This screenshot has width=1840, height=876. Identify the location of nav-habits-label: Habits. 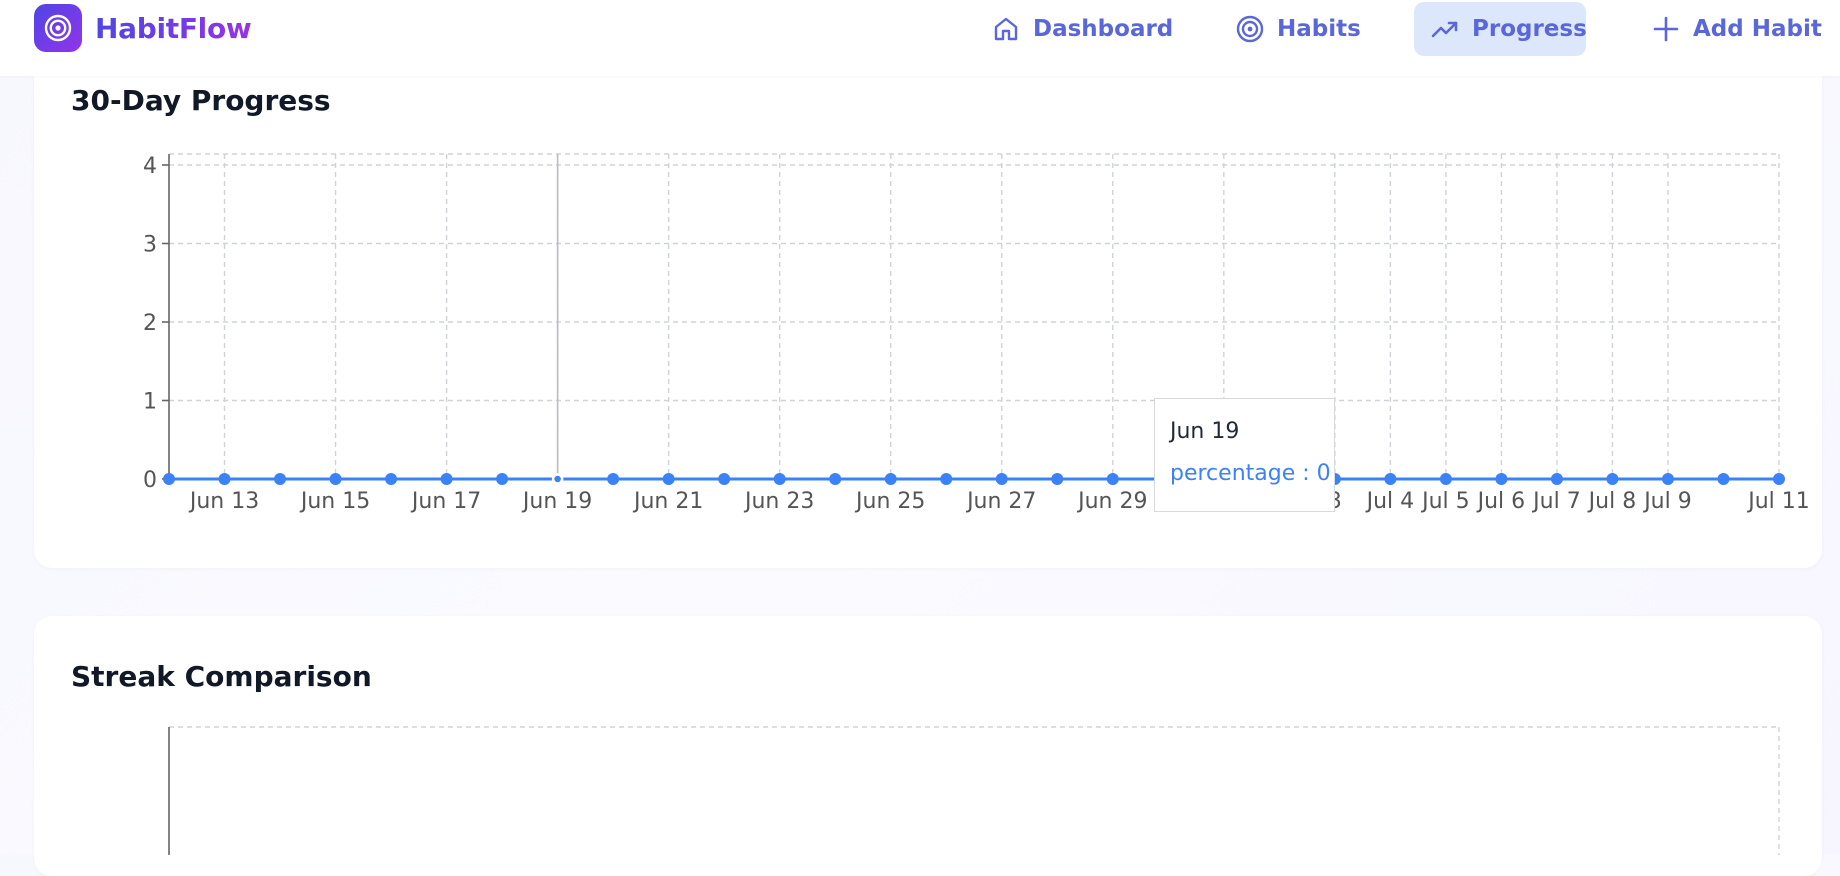
(1319, 29).